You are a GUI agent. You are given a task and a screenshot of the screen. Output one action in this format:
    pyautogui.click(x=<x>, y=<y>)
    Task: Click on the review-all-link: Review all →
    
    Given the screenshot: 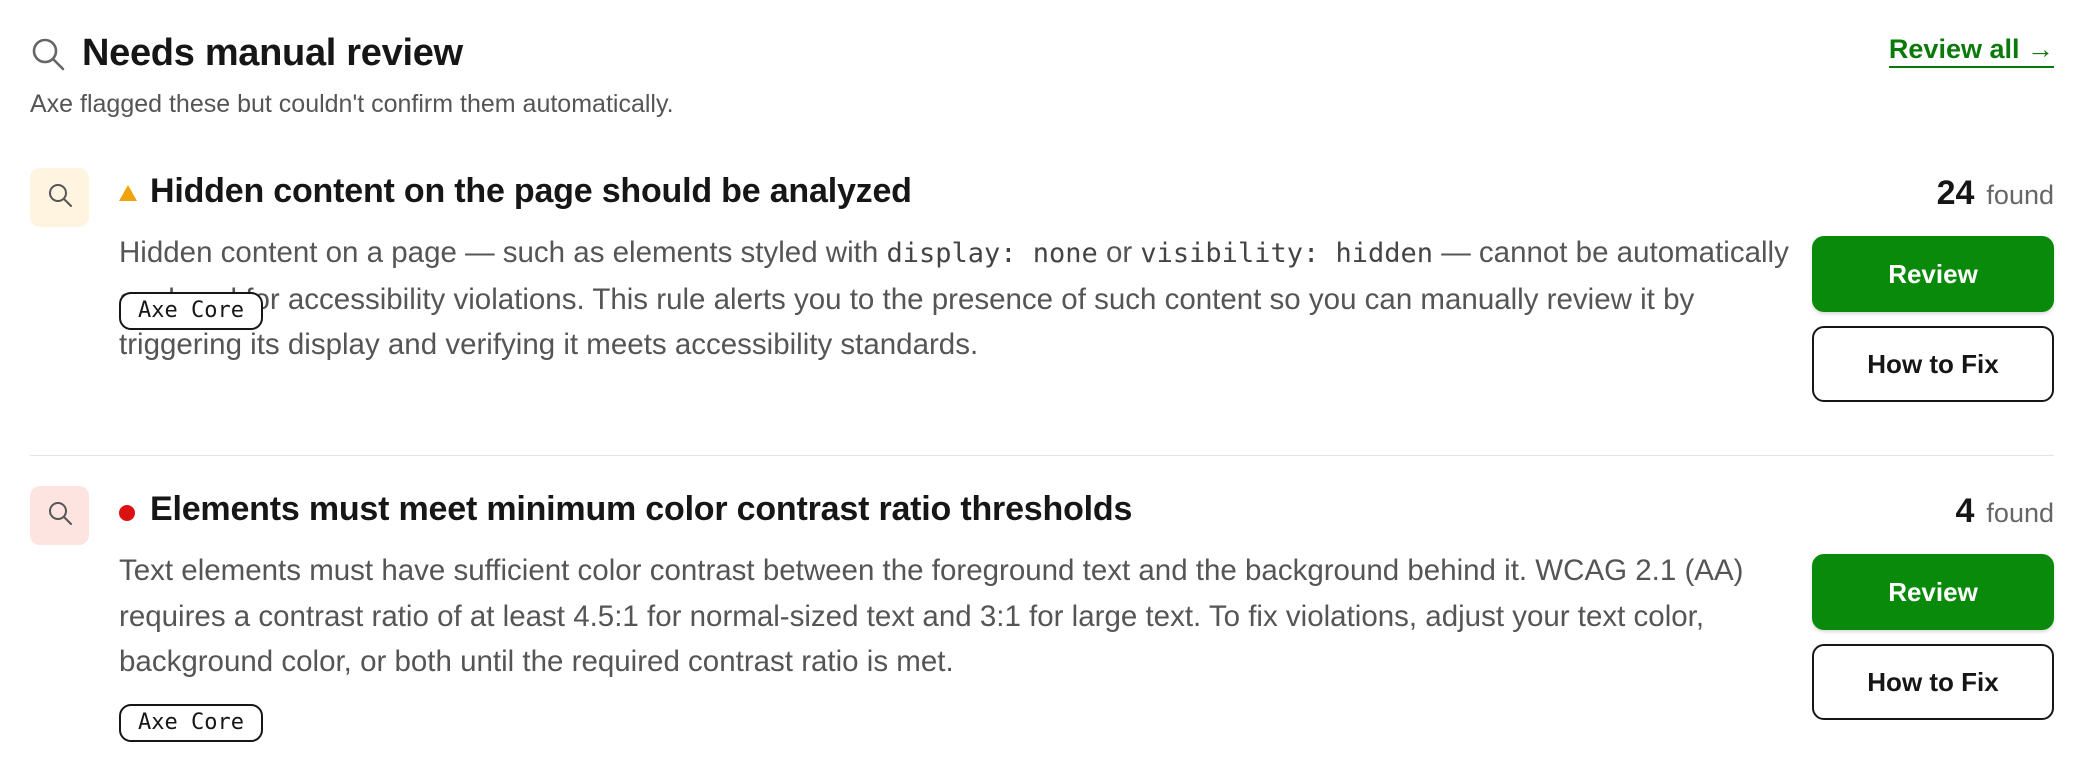 What is the action you would take?
    pyautogui.click(x=1971, y=51)
    